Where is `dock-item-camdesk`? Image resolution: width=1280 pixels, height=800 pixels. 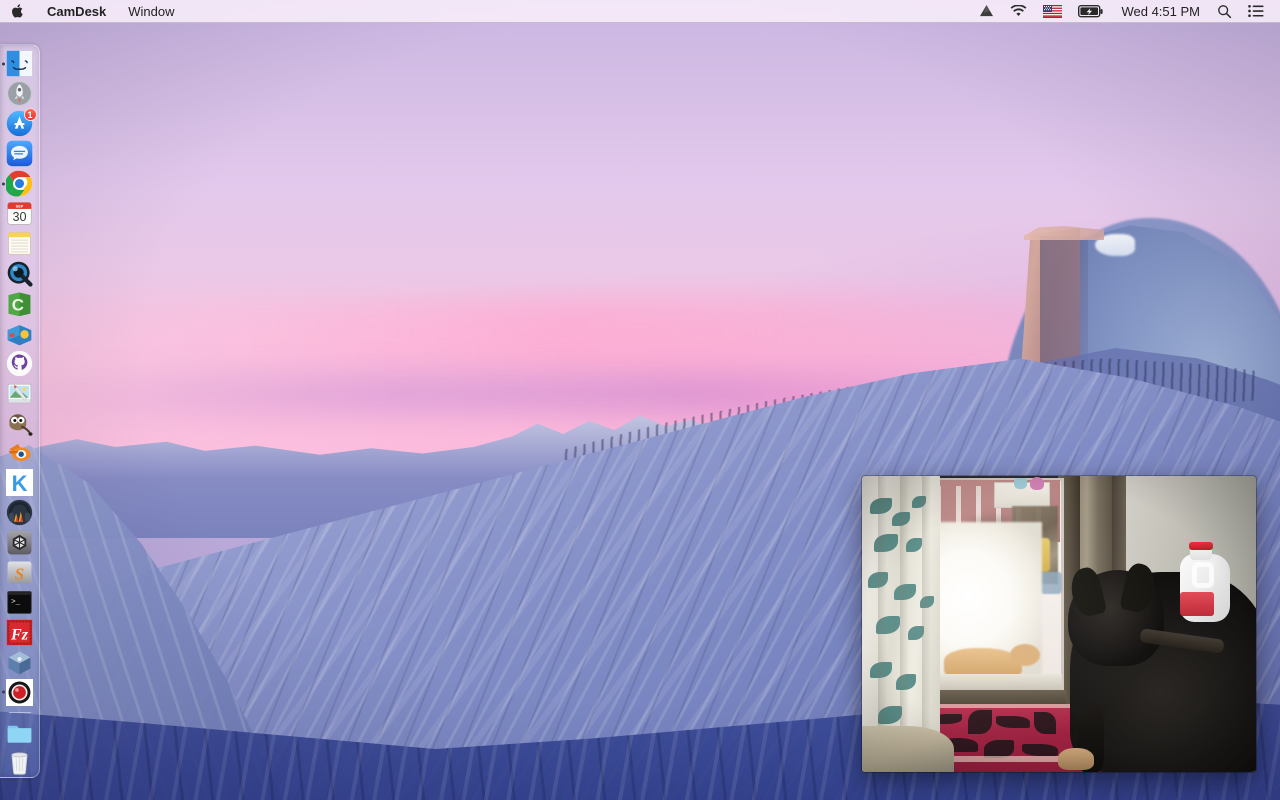
dock-item-camdesk is located at coordinates (20, 692).